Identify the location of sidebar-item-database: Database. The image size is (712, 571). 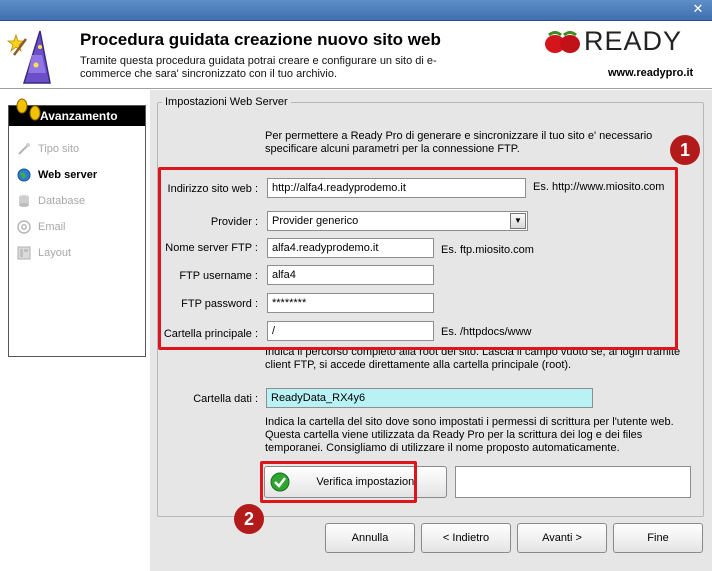
(80, 201).